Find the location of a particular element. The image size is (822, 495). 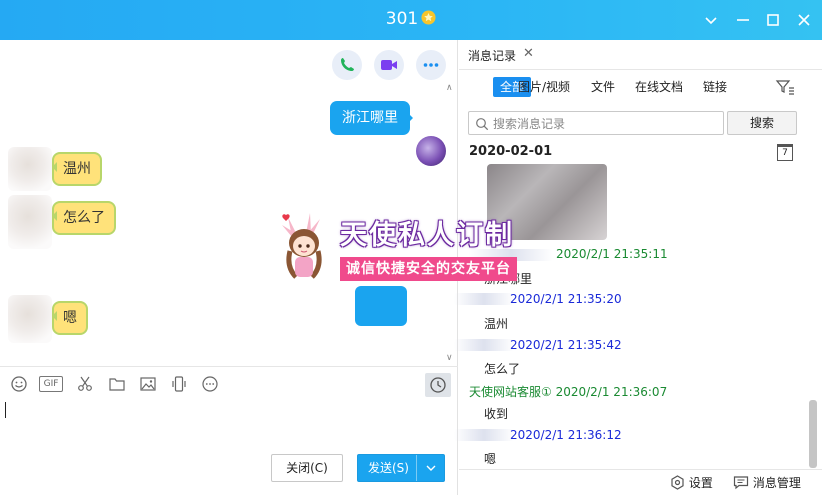

title-bar: 301 is located at coordinates (411, 20).